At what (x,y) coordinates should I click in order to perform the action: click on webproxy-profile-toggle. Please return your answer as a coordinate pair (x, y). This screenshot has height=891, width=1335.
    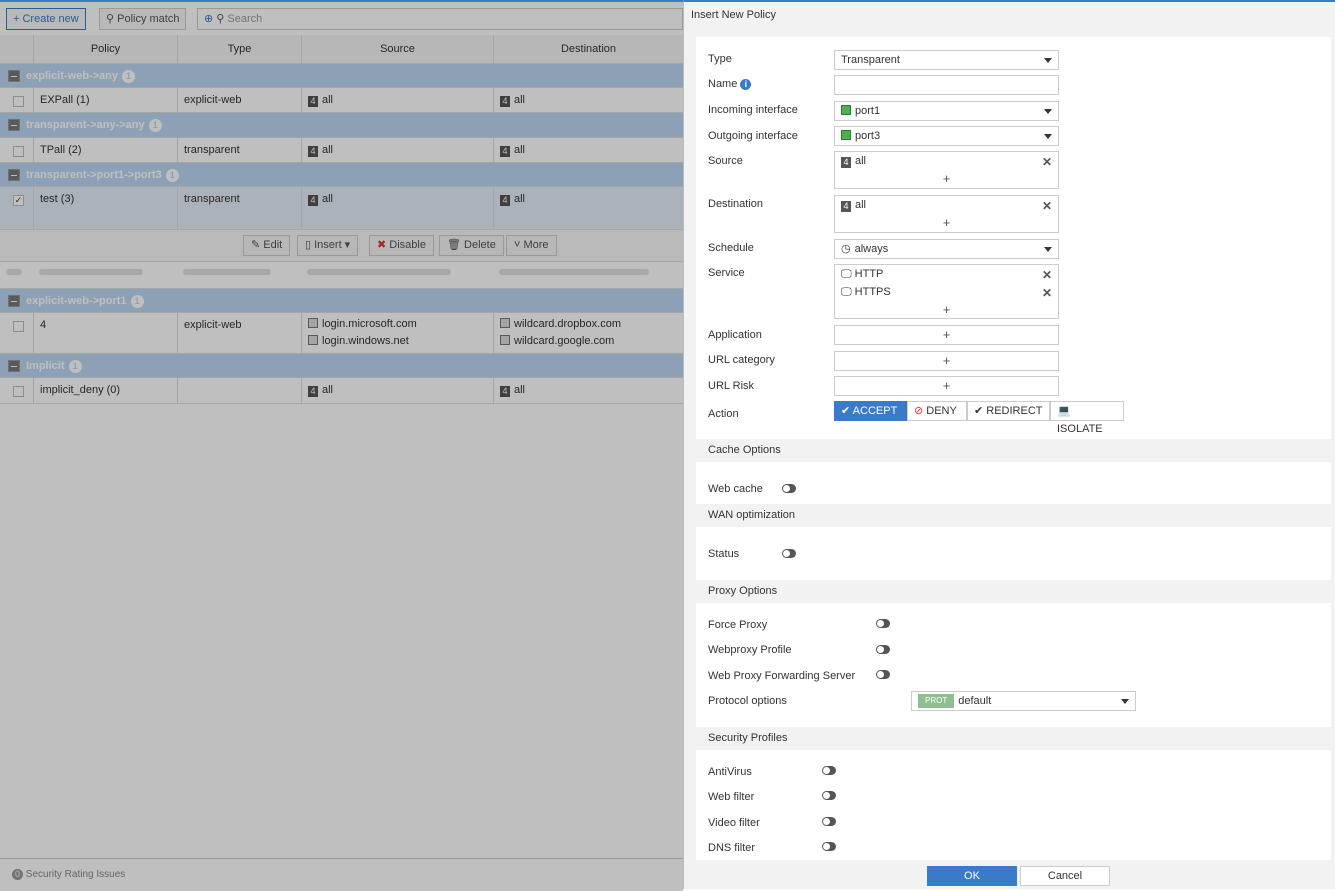
    Looking at the image, I should click on (883, 649).